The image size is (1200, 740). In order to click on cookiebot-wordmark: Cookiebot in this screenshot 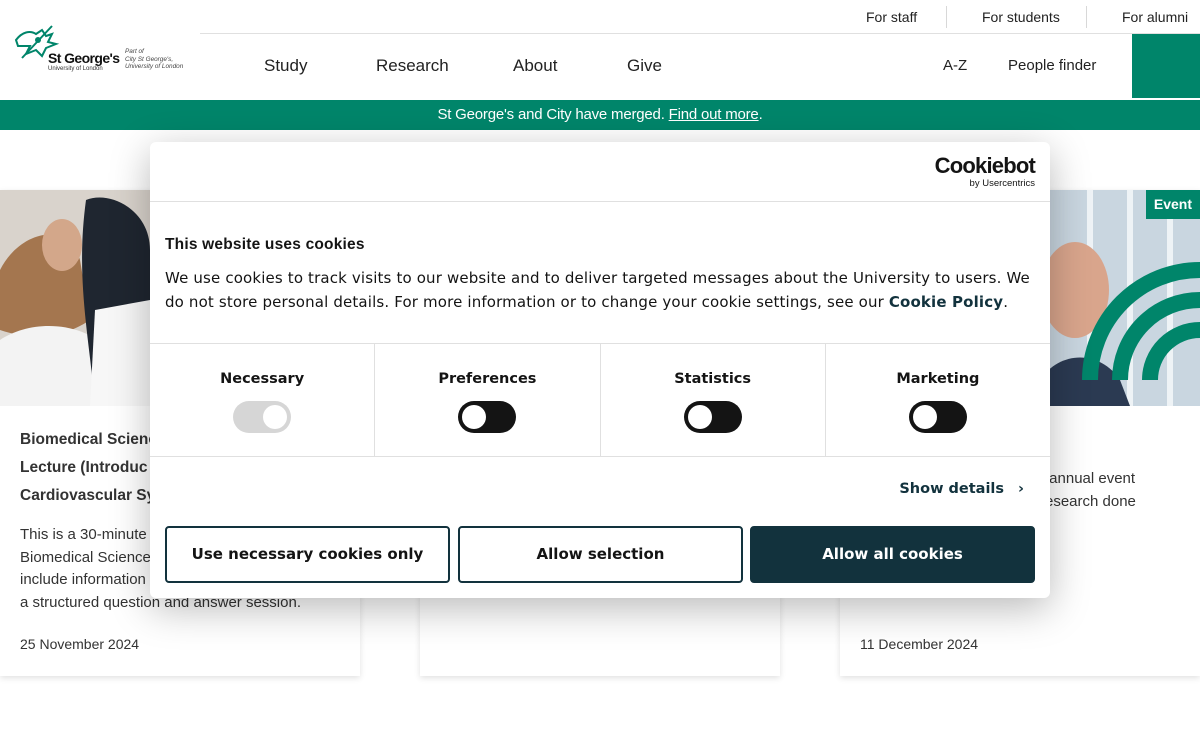, I will do `click(985, 165)`.